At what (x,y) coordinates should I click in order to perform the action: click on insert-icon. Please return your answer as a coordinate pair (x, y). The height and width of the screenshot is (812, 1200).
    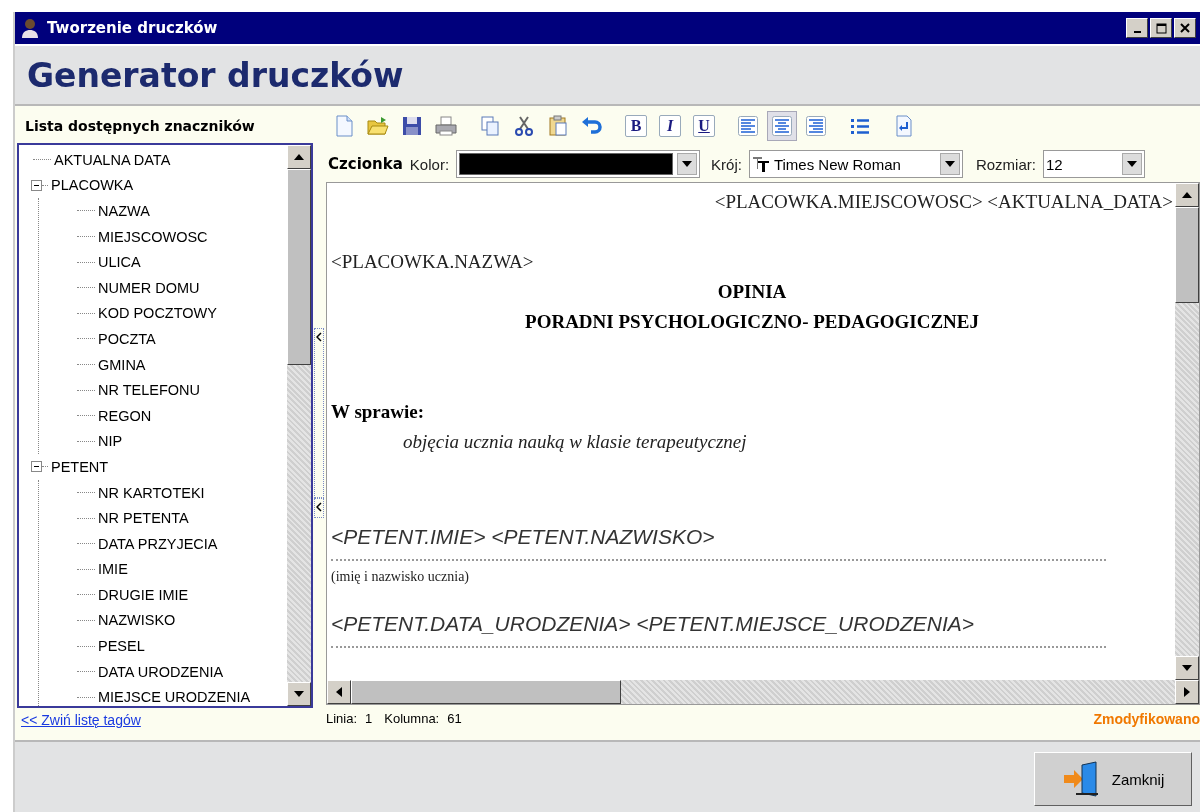
    Looking at the image, I should click on (904, 126).